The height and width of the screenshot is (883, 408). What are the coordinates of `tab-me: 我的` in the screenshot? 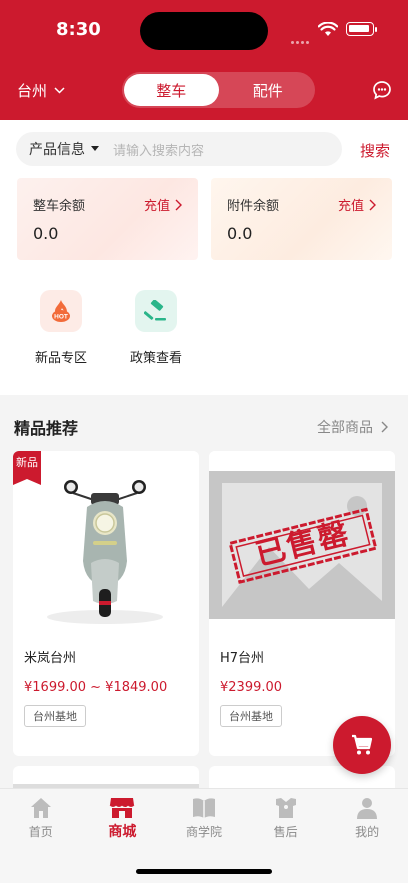 It's located at (367, 836).